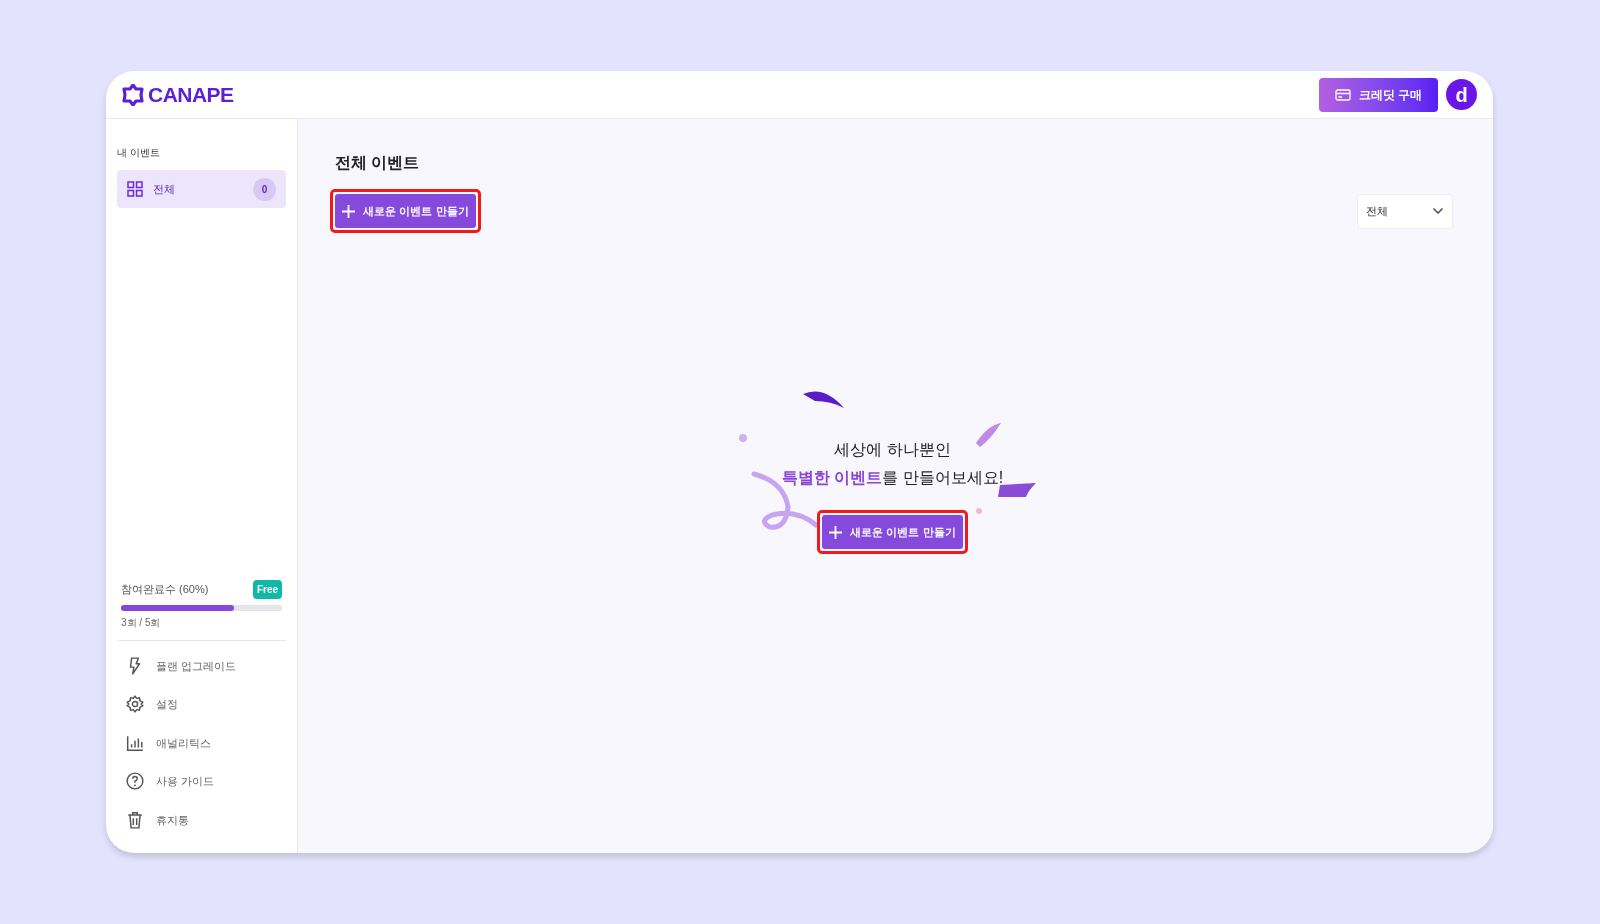  I want to click on usage-count: 3회 / 5회, so click(141, 622).